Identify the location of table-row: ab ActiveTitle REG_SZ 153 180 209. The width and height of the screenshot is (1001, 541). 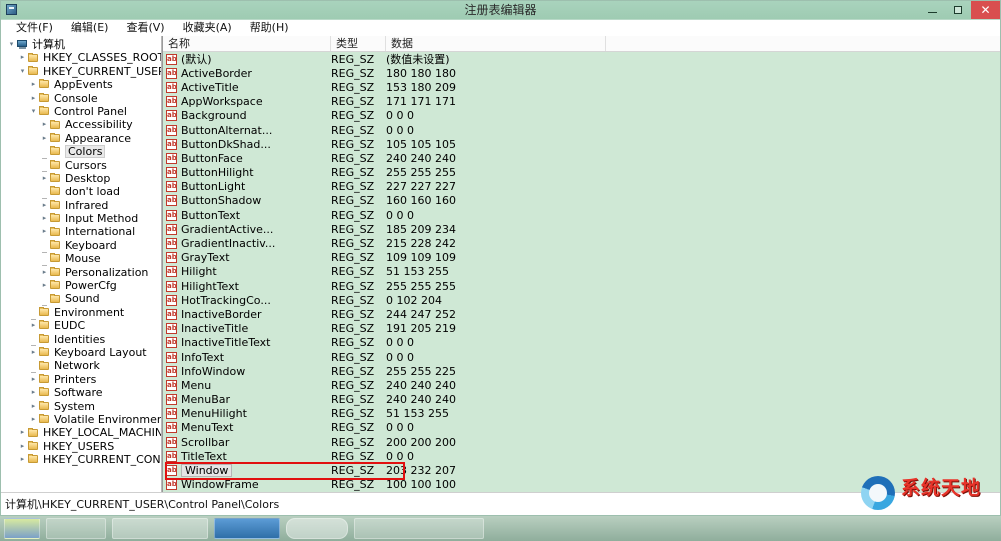
(581, 87).